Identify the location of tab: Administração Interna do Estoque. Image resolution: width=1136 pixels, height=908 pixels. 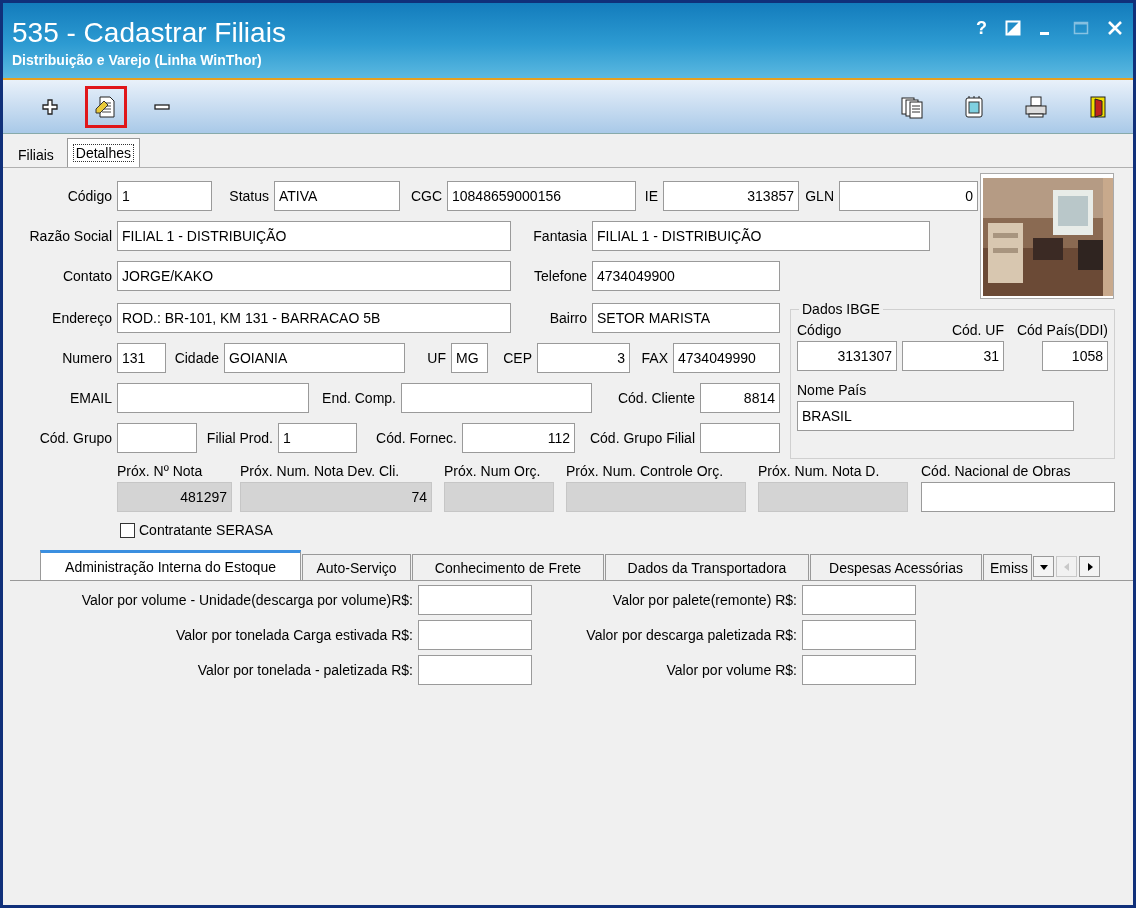
(170, 565).